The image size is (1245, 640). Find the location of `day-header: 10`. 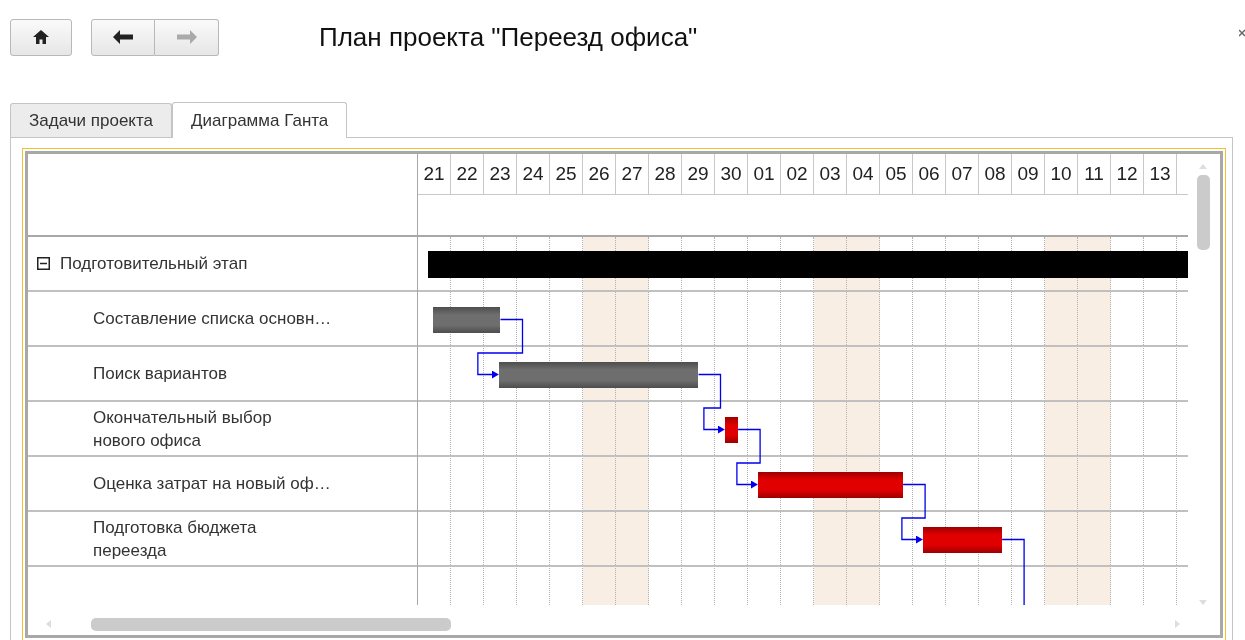

day-header: 10 is located at coordinates (1061, 174).